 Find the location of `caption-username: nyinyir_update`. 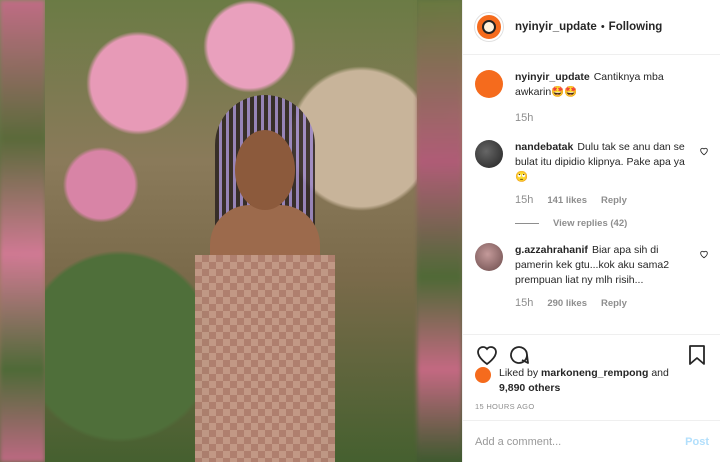

caption-username: nyinyir_update is located at coordinates (552, 77).